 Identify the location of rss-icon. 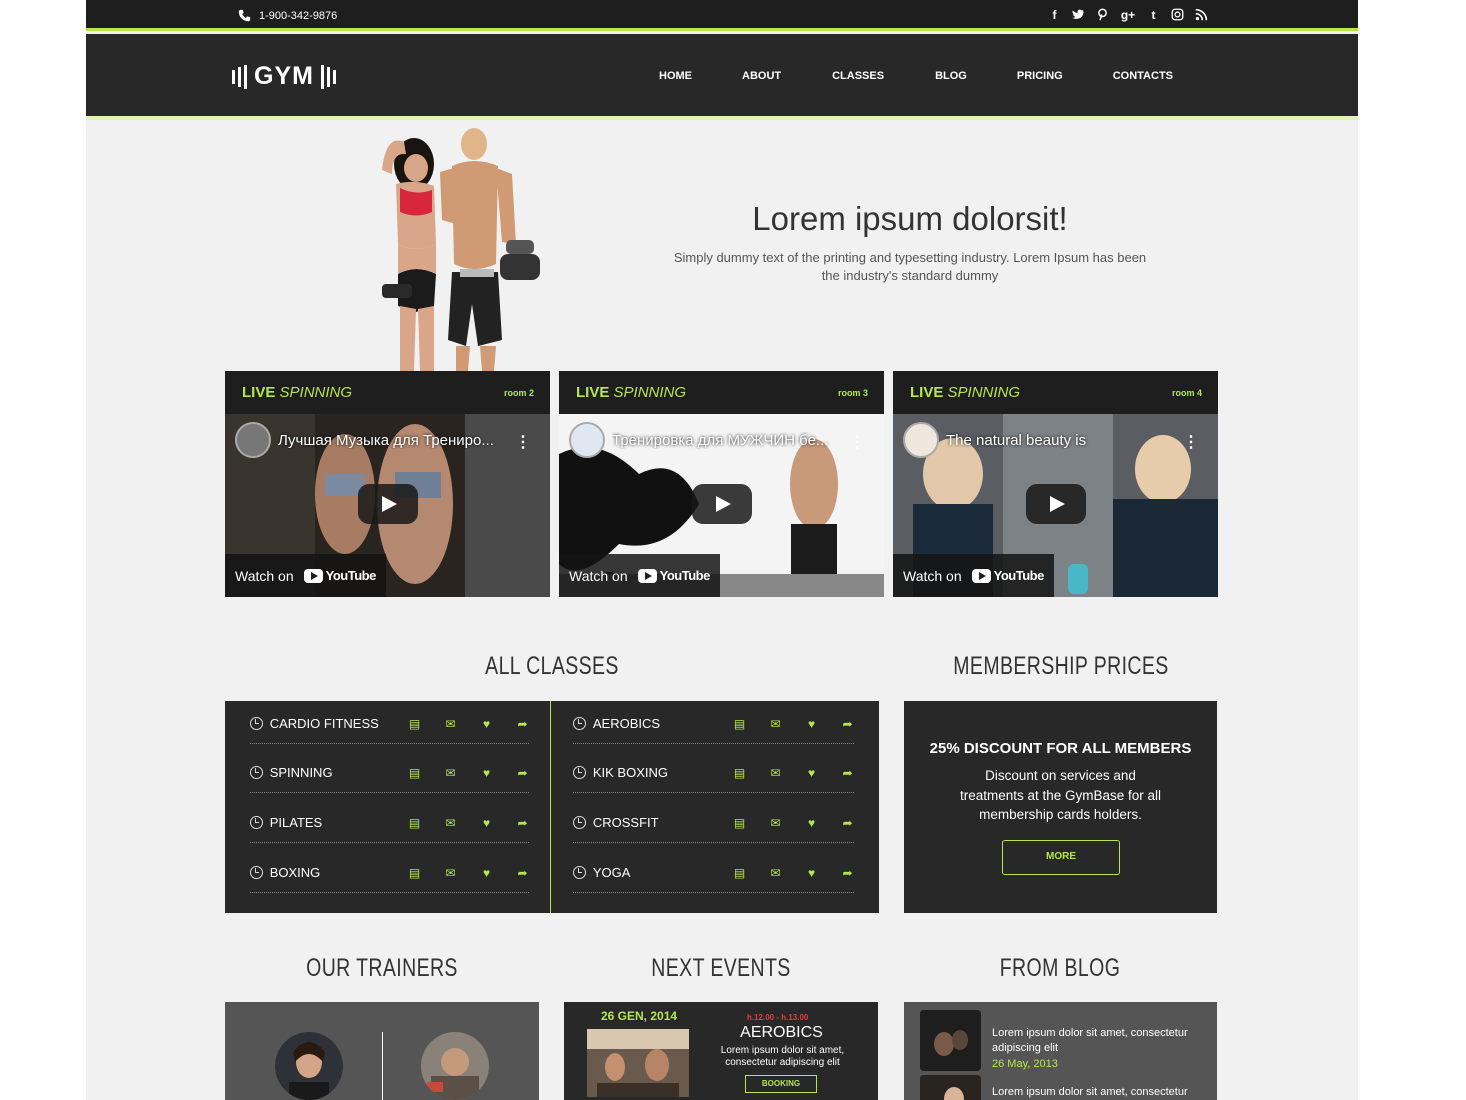
(1201, 15).